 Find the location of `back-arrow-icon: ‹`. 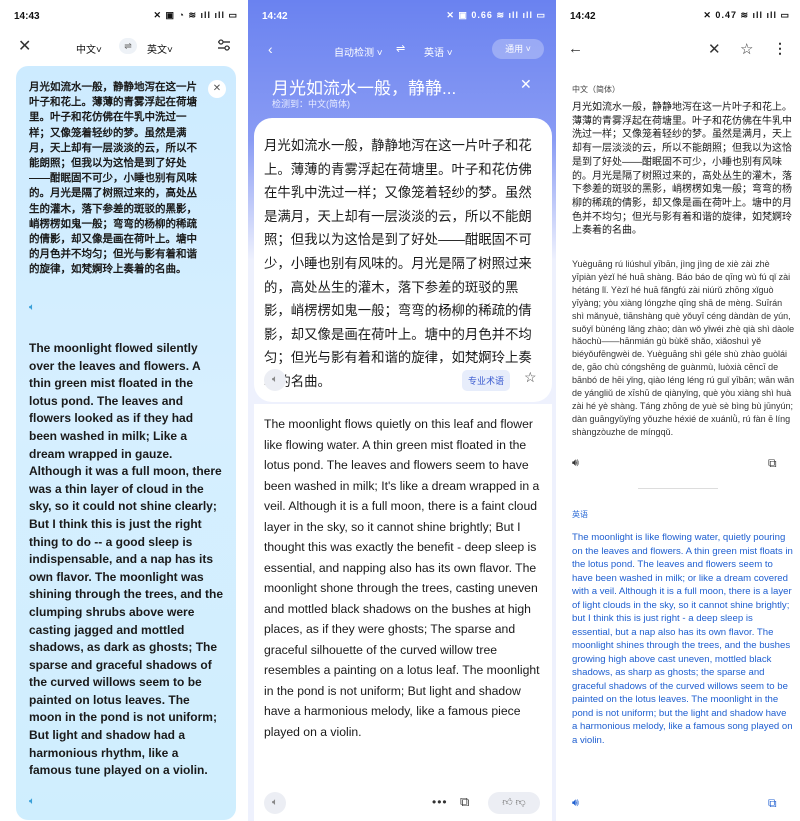

back-arrow-icon: ‹ is located at coordinates (270, 49).